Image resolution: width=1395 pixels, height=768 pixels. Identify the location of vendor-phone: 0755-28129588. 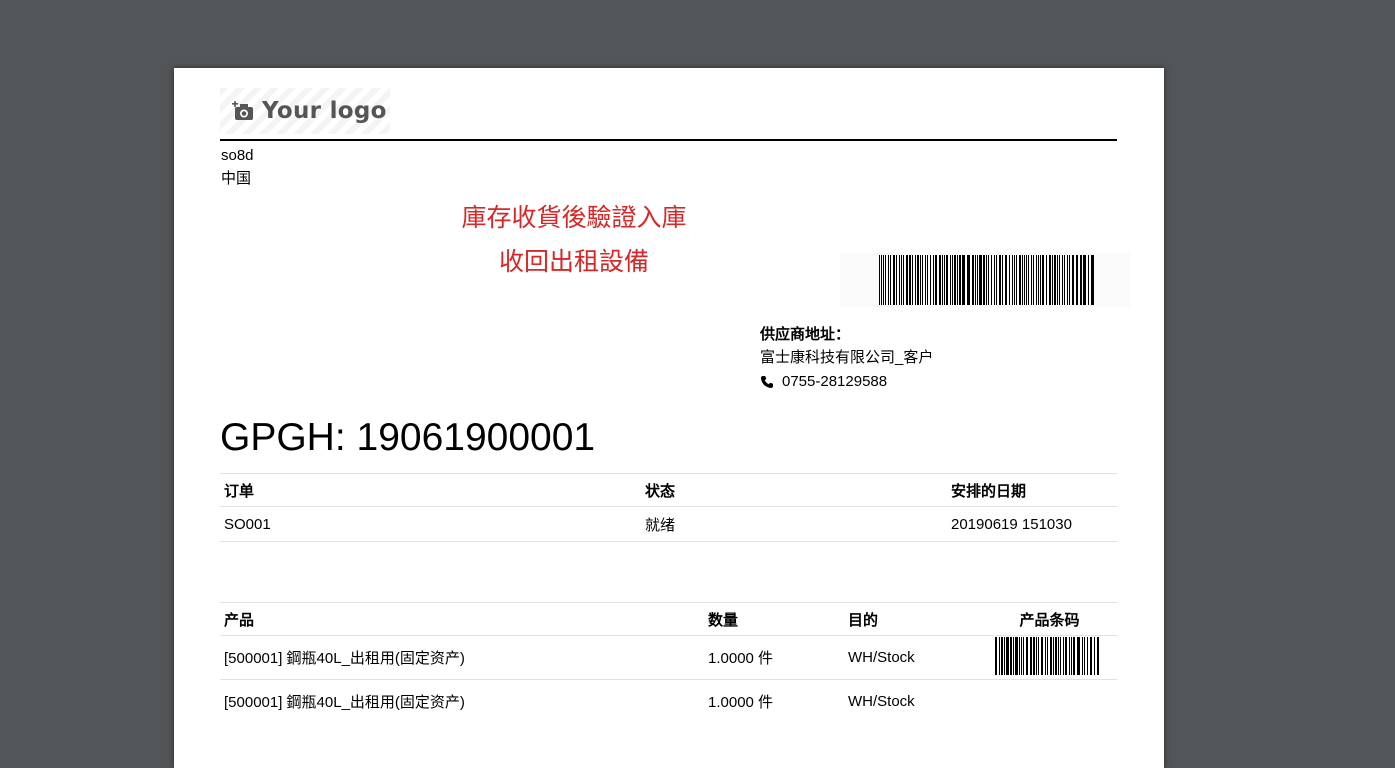
(835, 381).